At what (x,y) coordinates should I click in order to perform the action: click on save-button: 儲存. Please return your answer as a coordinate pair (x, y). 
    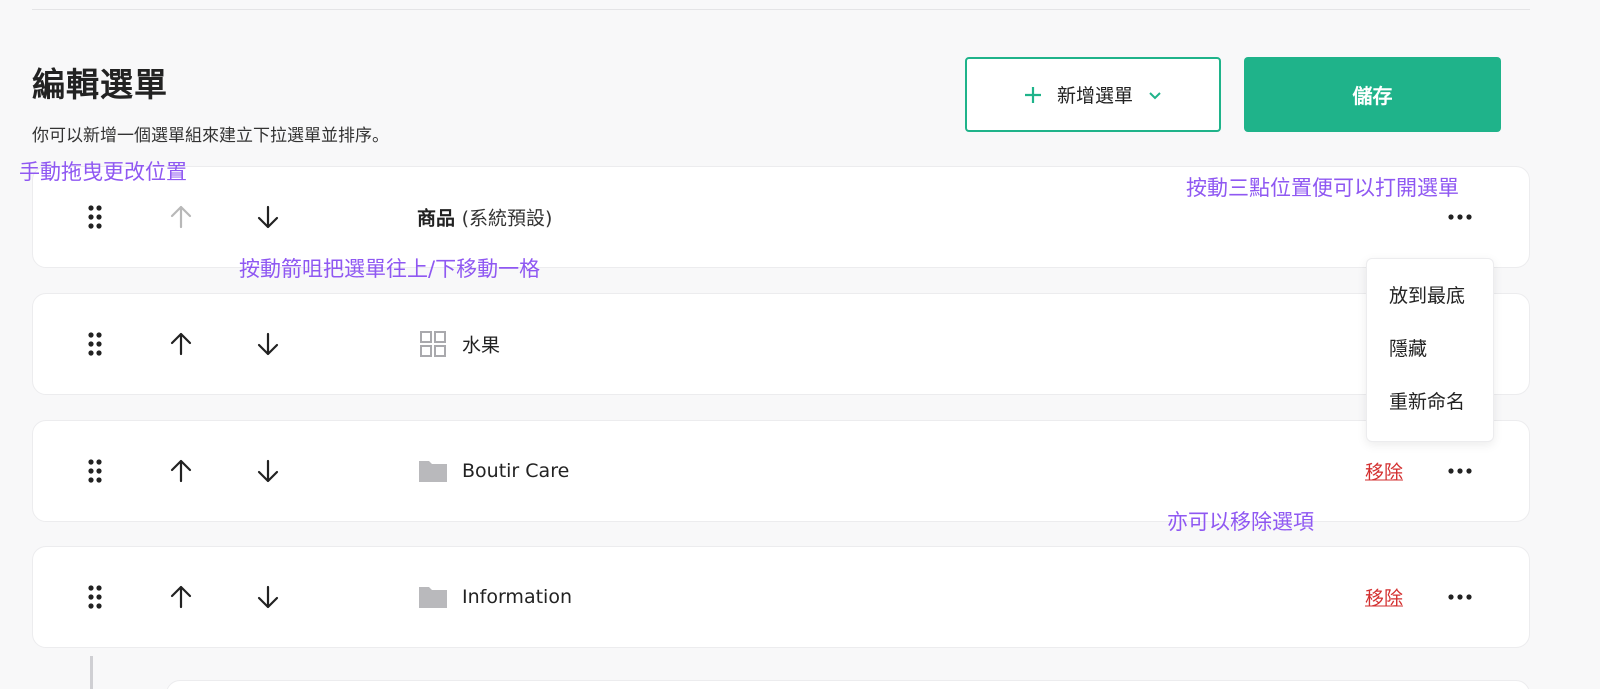
    Looking at the image, I should click on (1372, 94).